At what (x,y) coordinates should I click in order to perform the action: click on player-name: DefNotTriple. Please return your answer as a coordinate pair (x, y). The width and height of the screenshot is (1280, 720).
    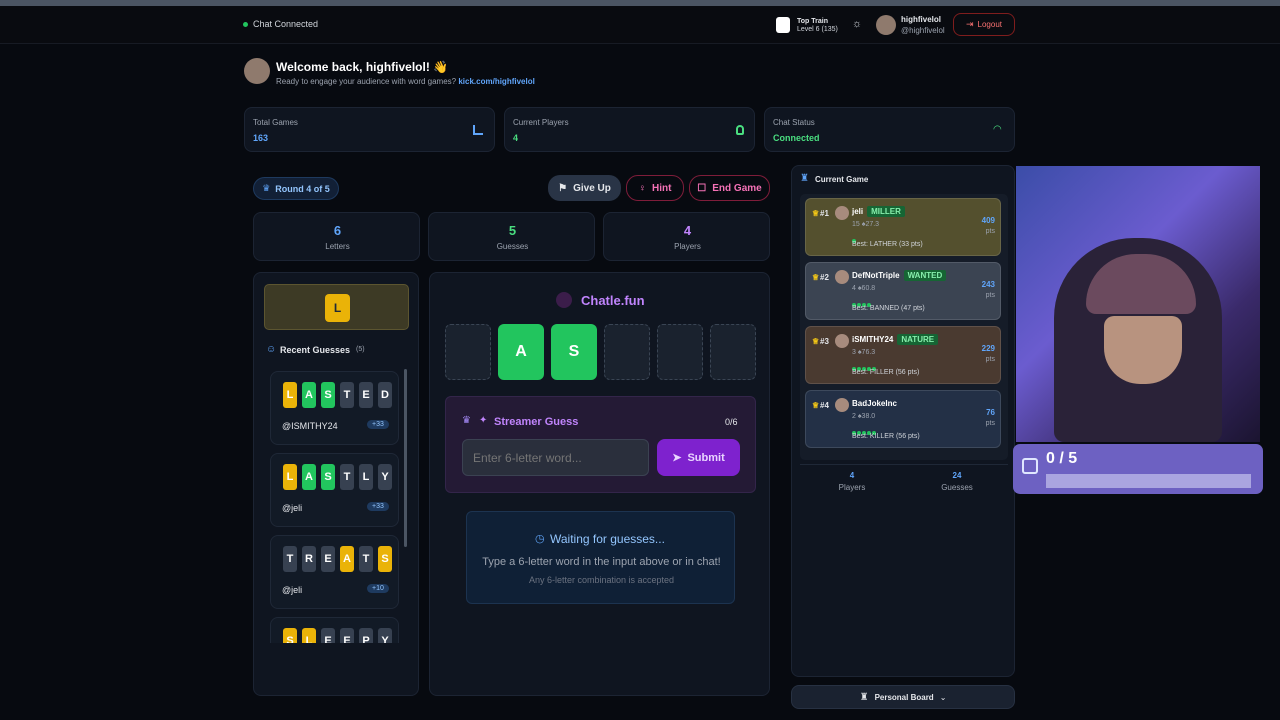
    Looking at the image, I should click on (876, 275).